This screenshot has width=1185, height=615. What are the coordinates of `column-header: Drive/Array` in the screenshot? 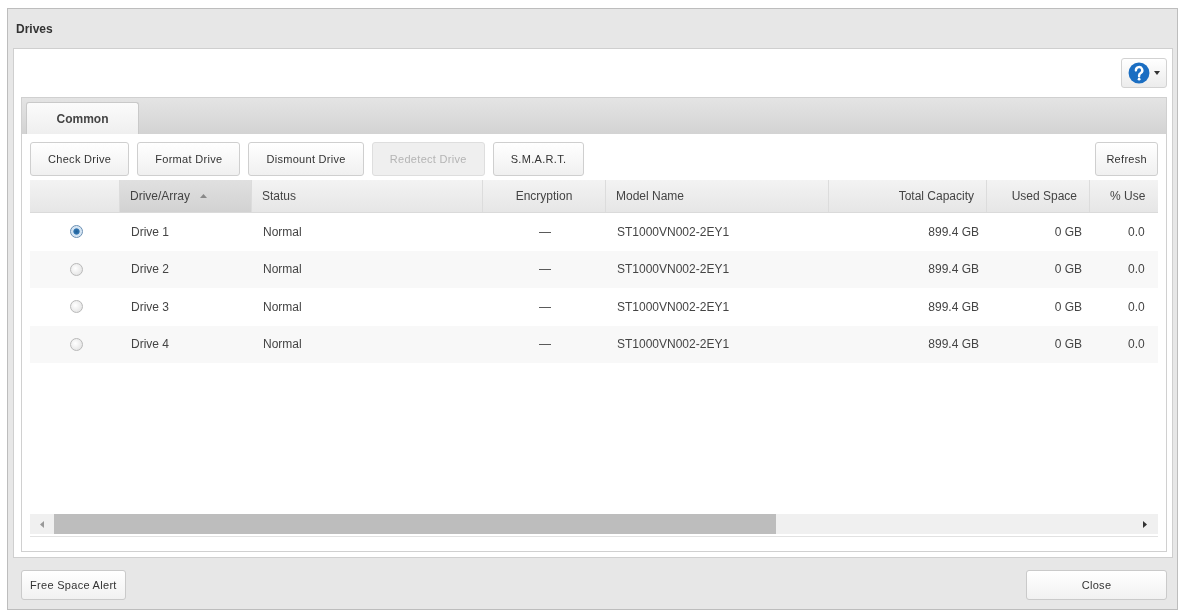 It's located at (186, 196).